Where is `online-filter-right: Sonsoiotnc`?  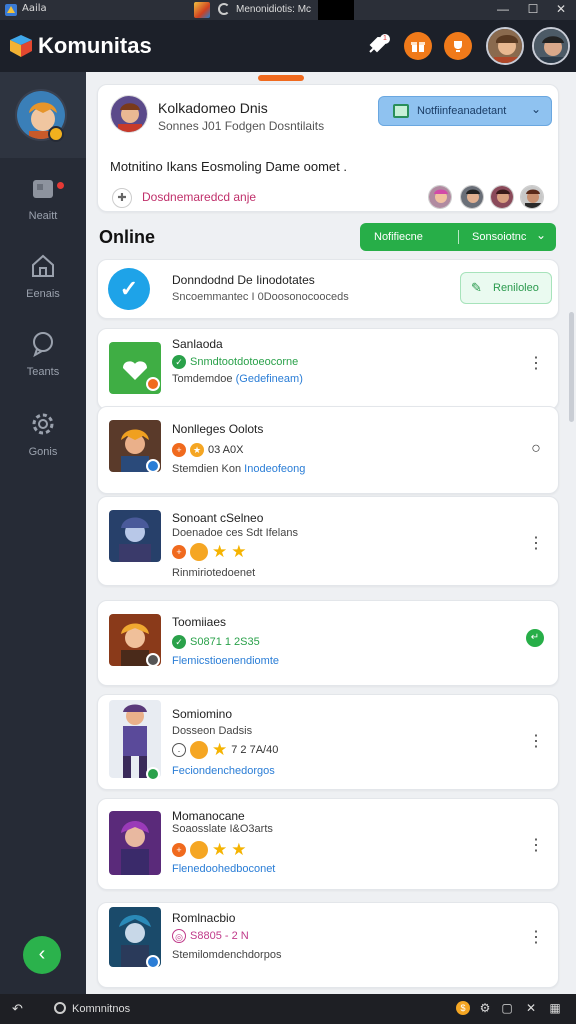 online-filter-right: Sonsoiotnc is located at coordinates (499, 237).